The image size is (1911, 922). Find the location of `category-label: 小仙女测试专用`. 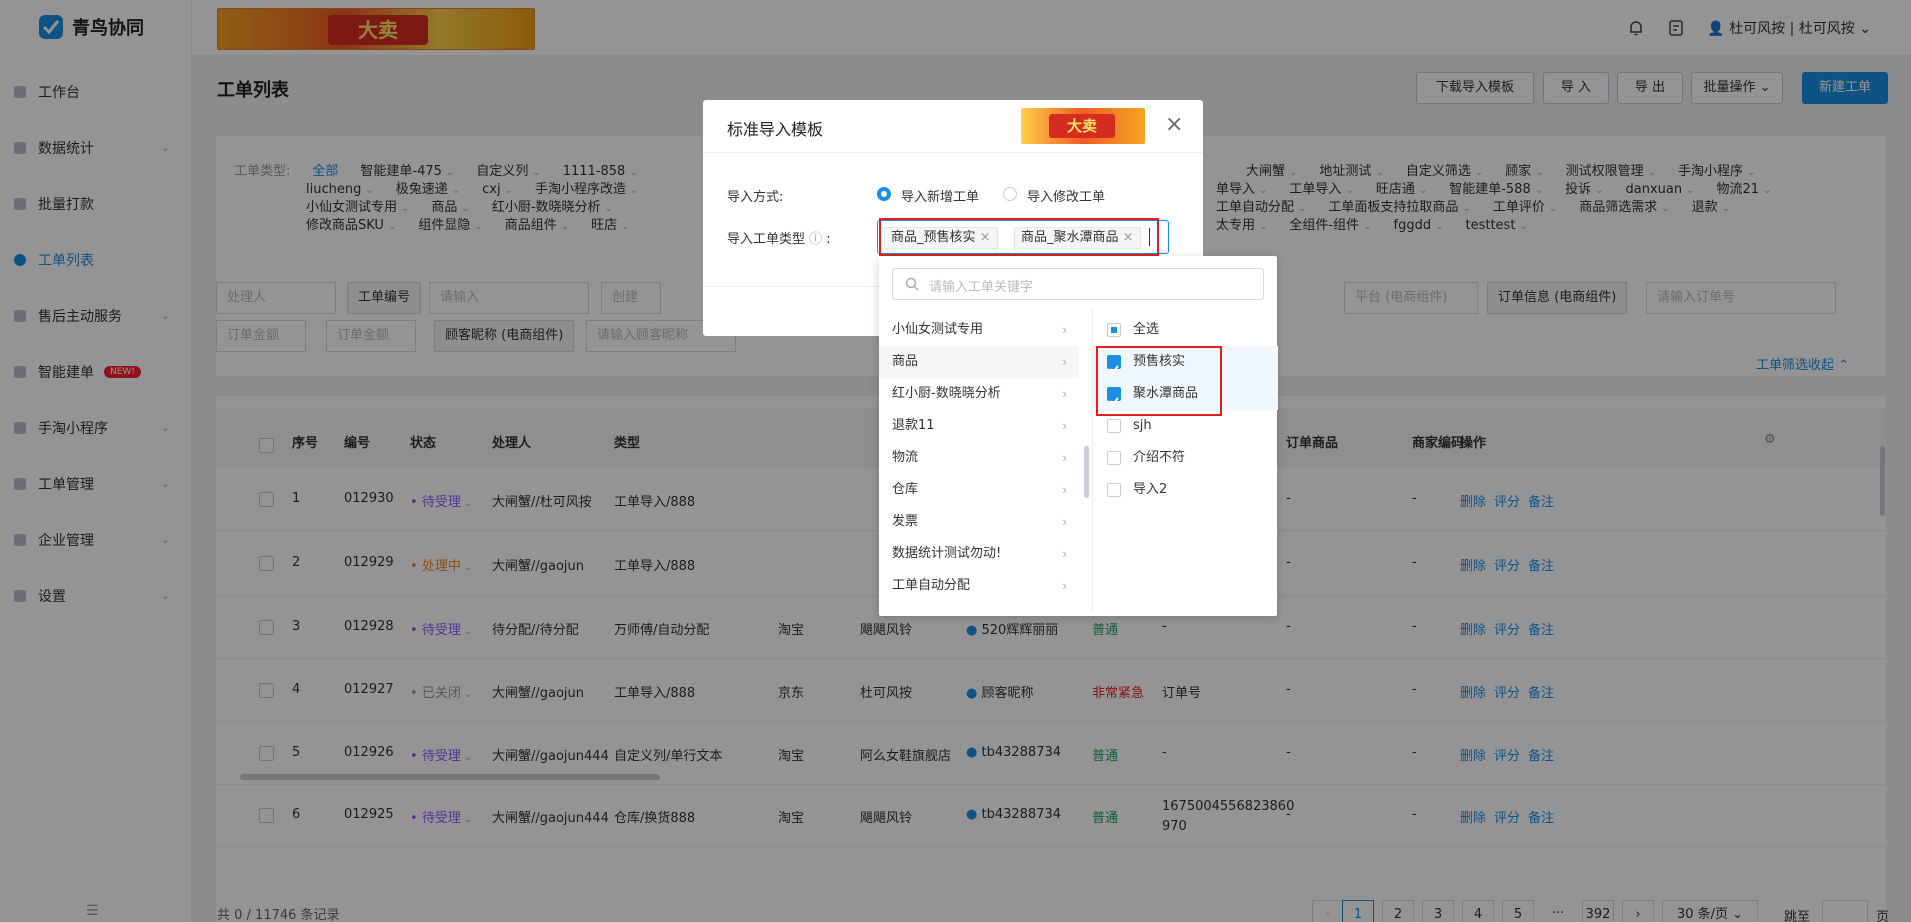

category-label: 小仙女测试专用 is located at coordinates (938, 329).